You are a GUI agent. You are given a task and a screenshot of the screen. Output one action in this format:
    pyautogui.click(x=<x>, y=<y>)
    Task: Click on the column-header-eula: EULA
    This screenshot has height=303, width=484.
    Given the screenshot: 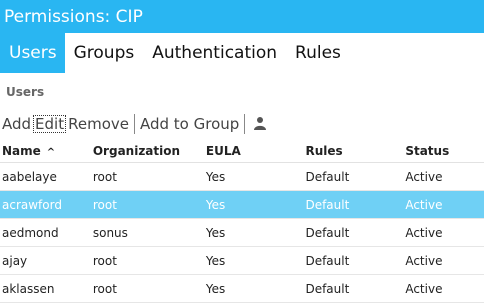 What is the action you would take?
    pyautogui.click(x=253, y=151)
    